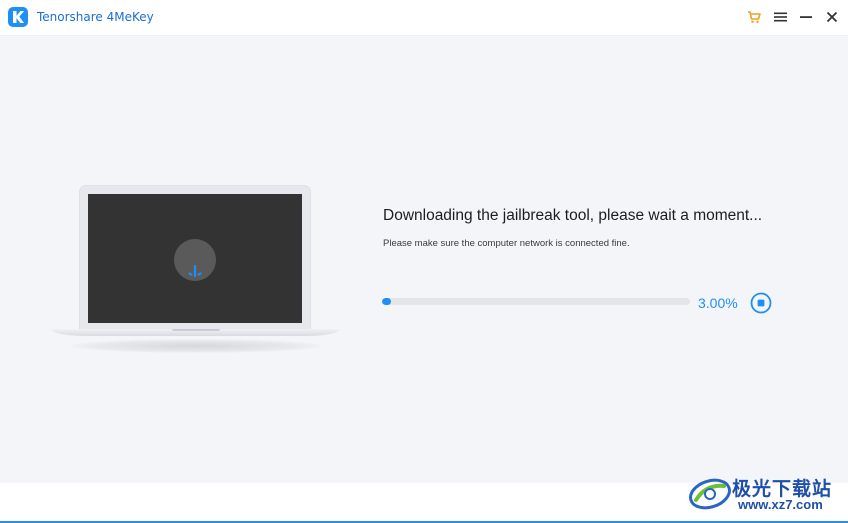  I want to click on laptop-base, so click(195, 332).